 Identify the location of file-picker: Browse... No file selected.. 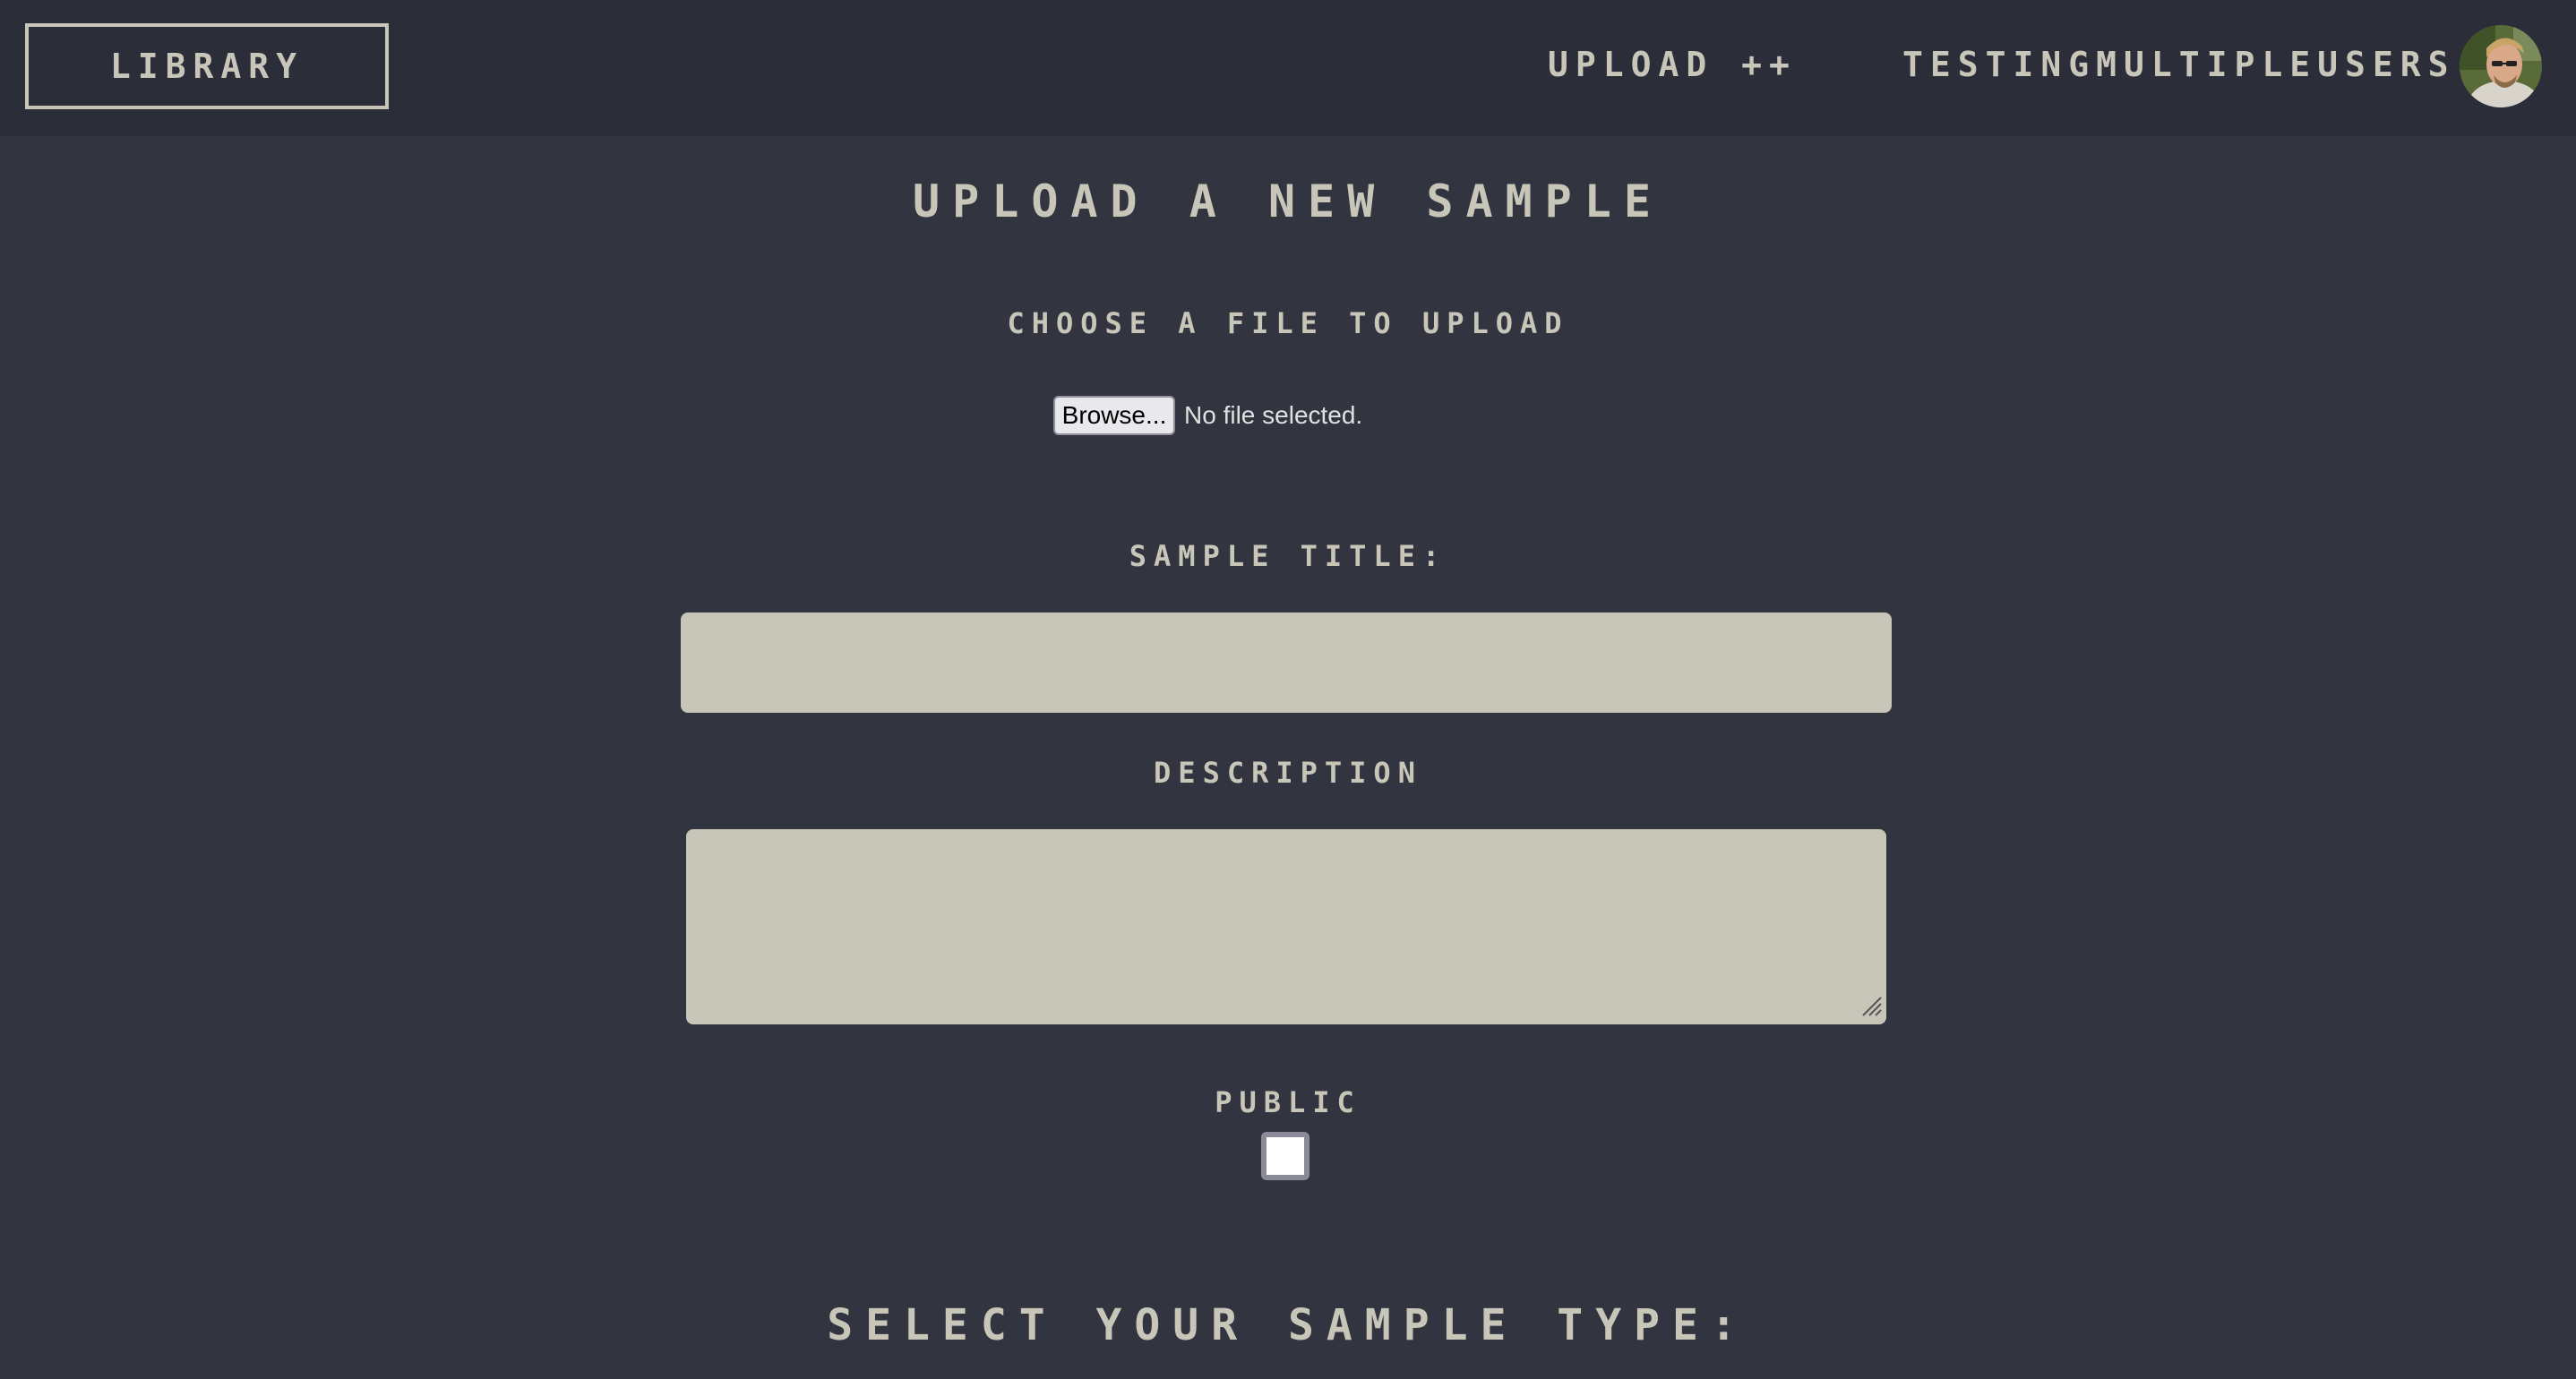
(1207, 415).